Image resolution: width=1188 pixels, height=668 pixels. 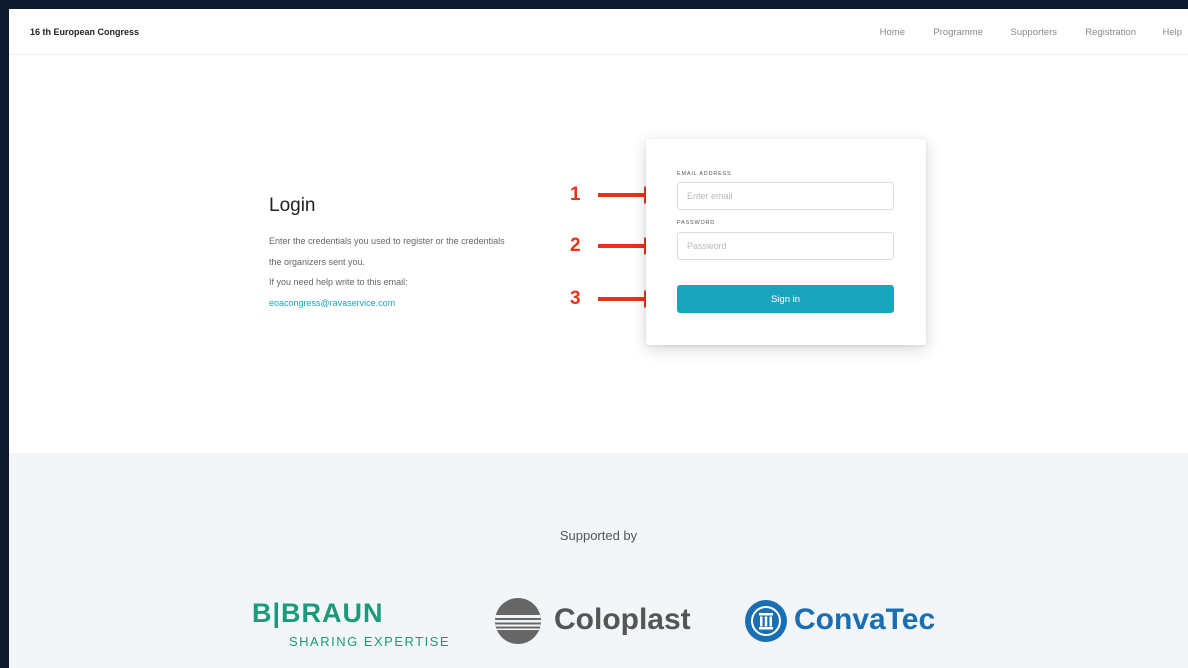 What do you see at coordinates (370, 641) in the screenshot?
I see `braun-tagline: SHARING EXPERTISE` at bounding box center [370, 641].